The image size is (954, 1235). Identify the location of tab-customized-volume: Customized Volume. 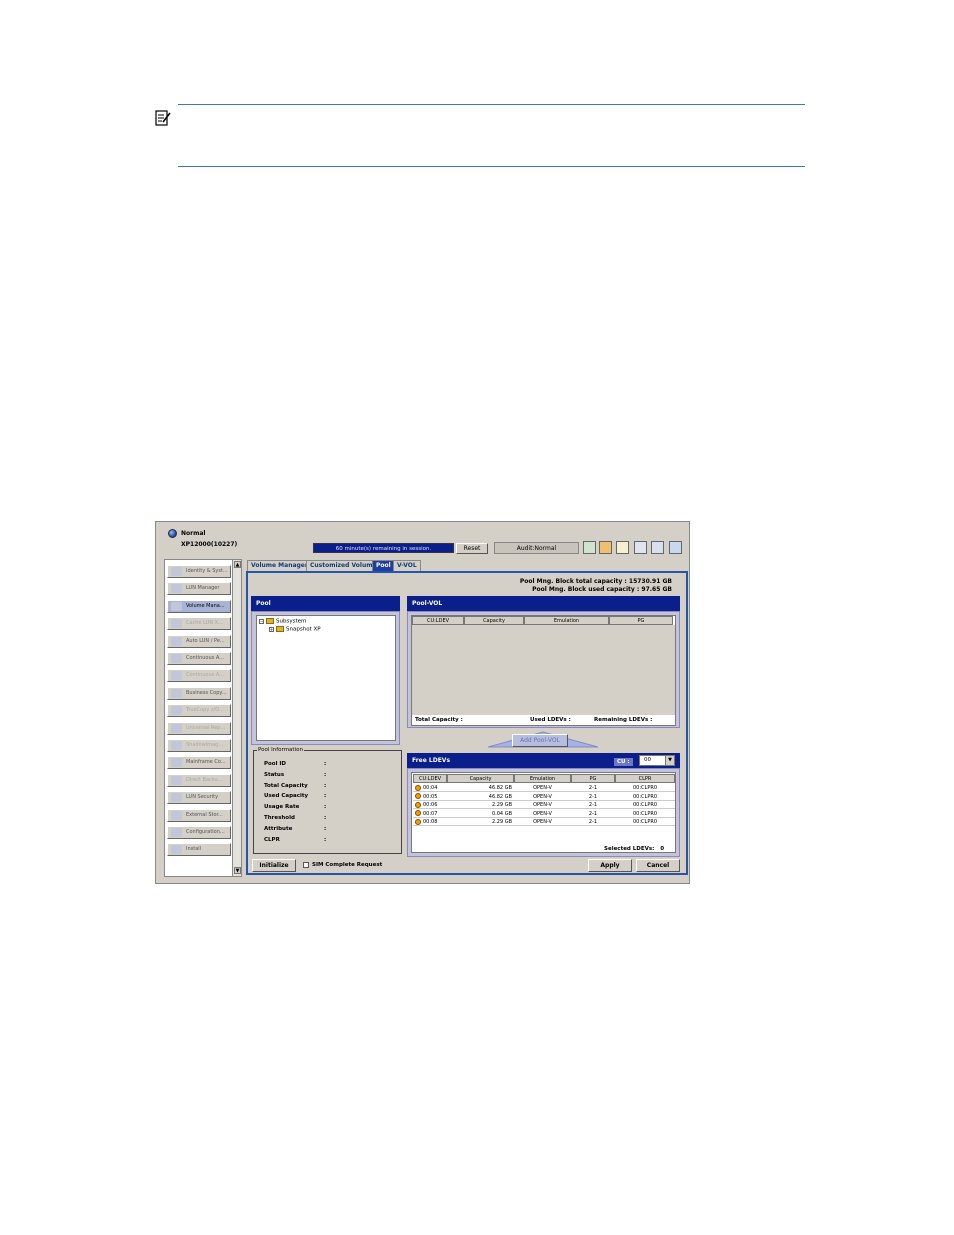
(343, 565).